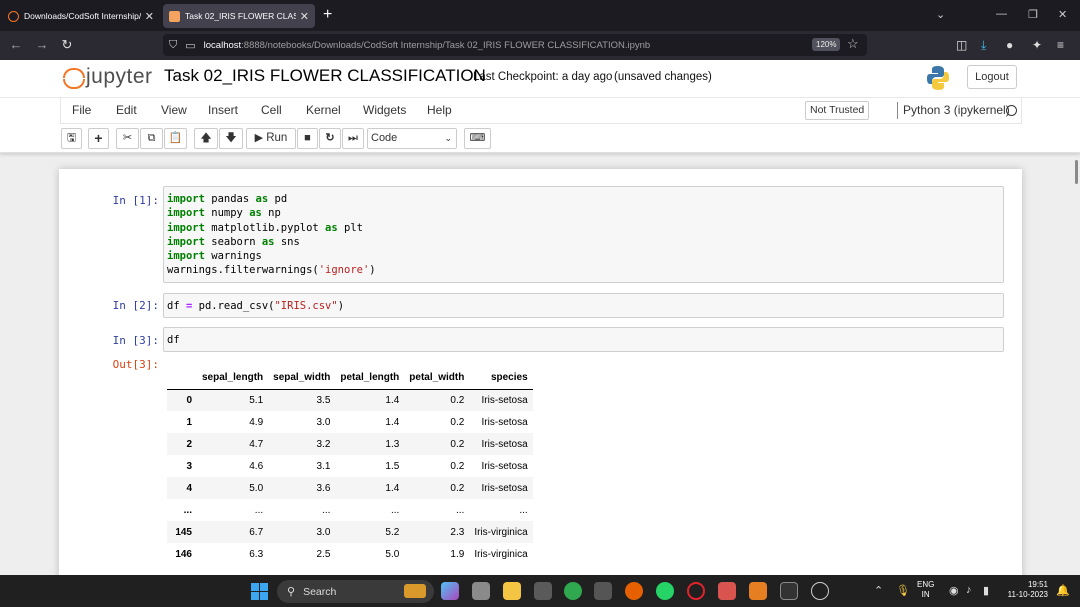 This screenshot has width=1080, height=607. Describe the element at coordinates (954, 590) in the screenshot. I see `wifi-icon: ◉` at that location.